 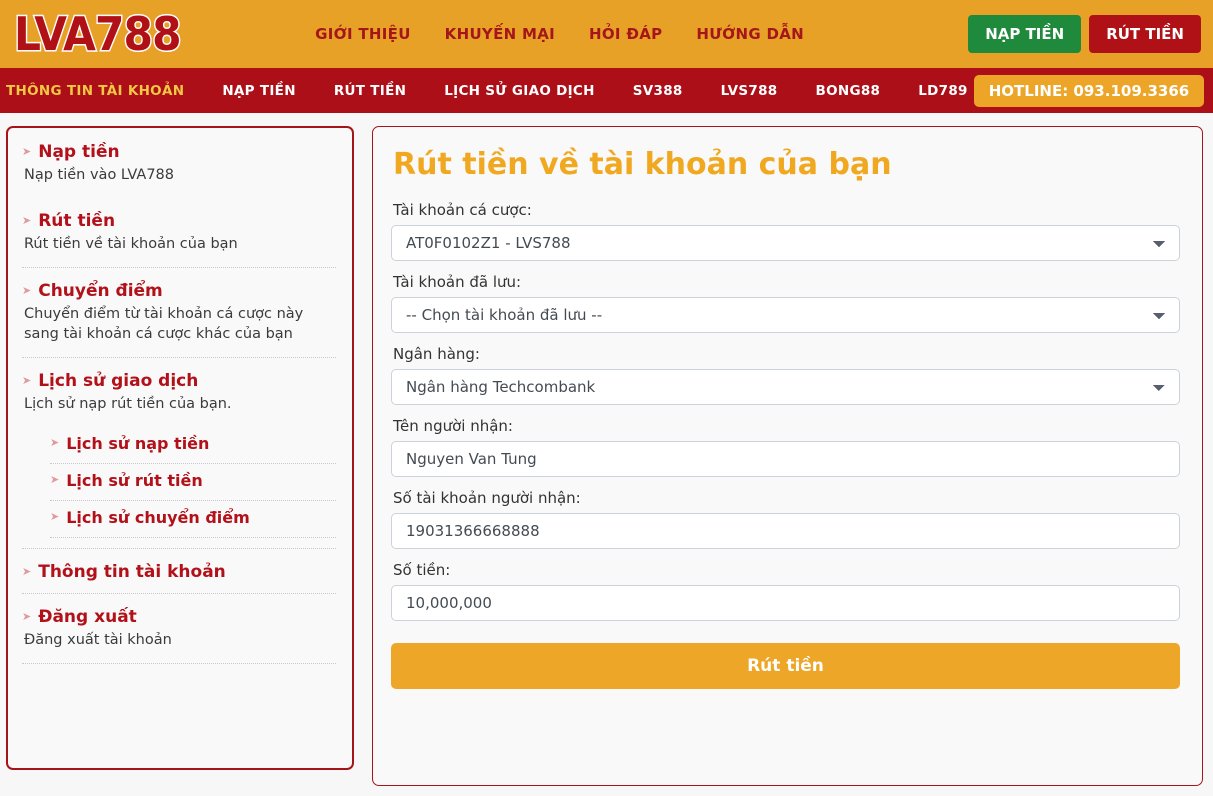 What do you see at coordinates (98, 640) in the screenshot?
I see `sidebar-desc-dang-xuat: Đăng xuất tài khoản` at bounding box center [98, 640].